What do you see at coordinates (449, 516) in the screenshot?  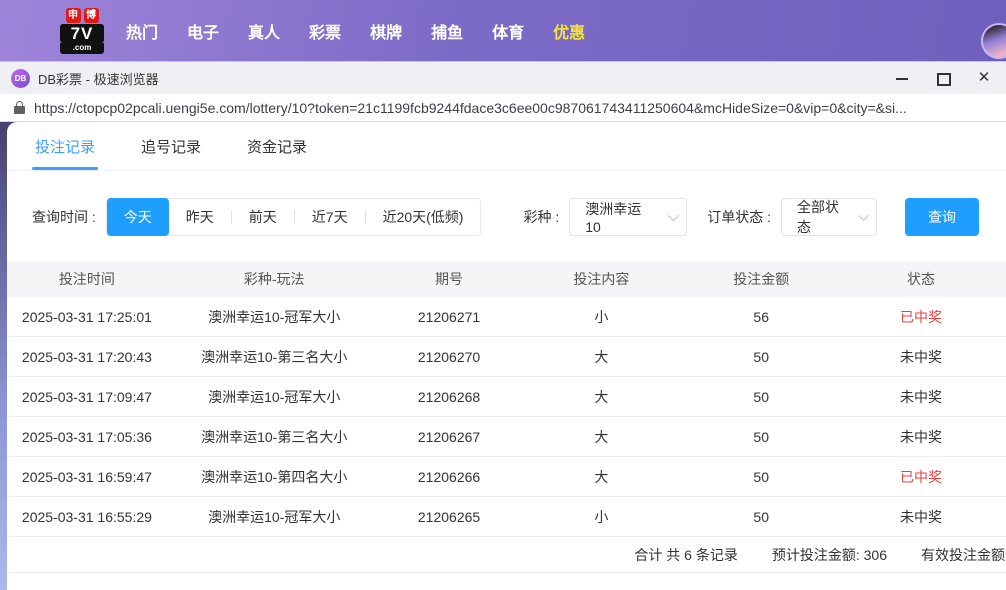 I see `cell-issue-number: 21206265` at bounding box center [449, 516].